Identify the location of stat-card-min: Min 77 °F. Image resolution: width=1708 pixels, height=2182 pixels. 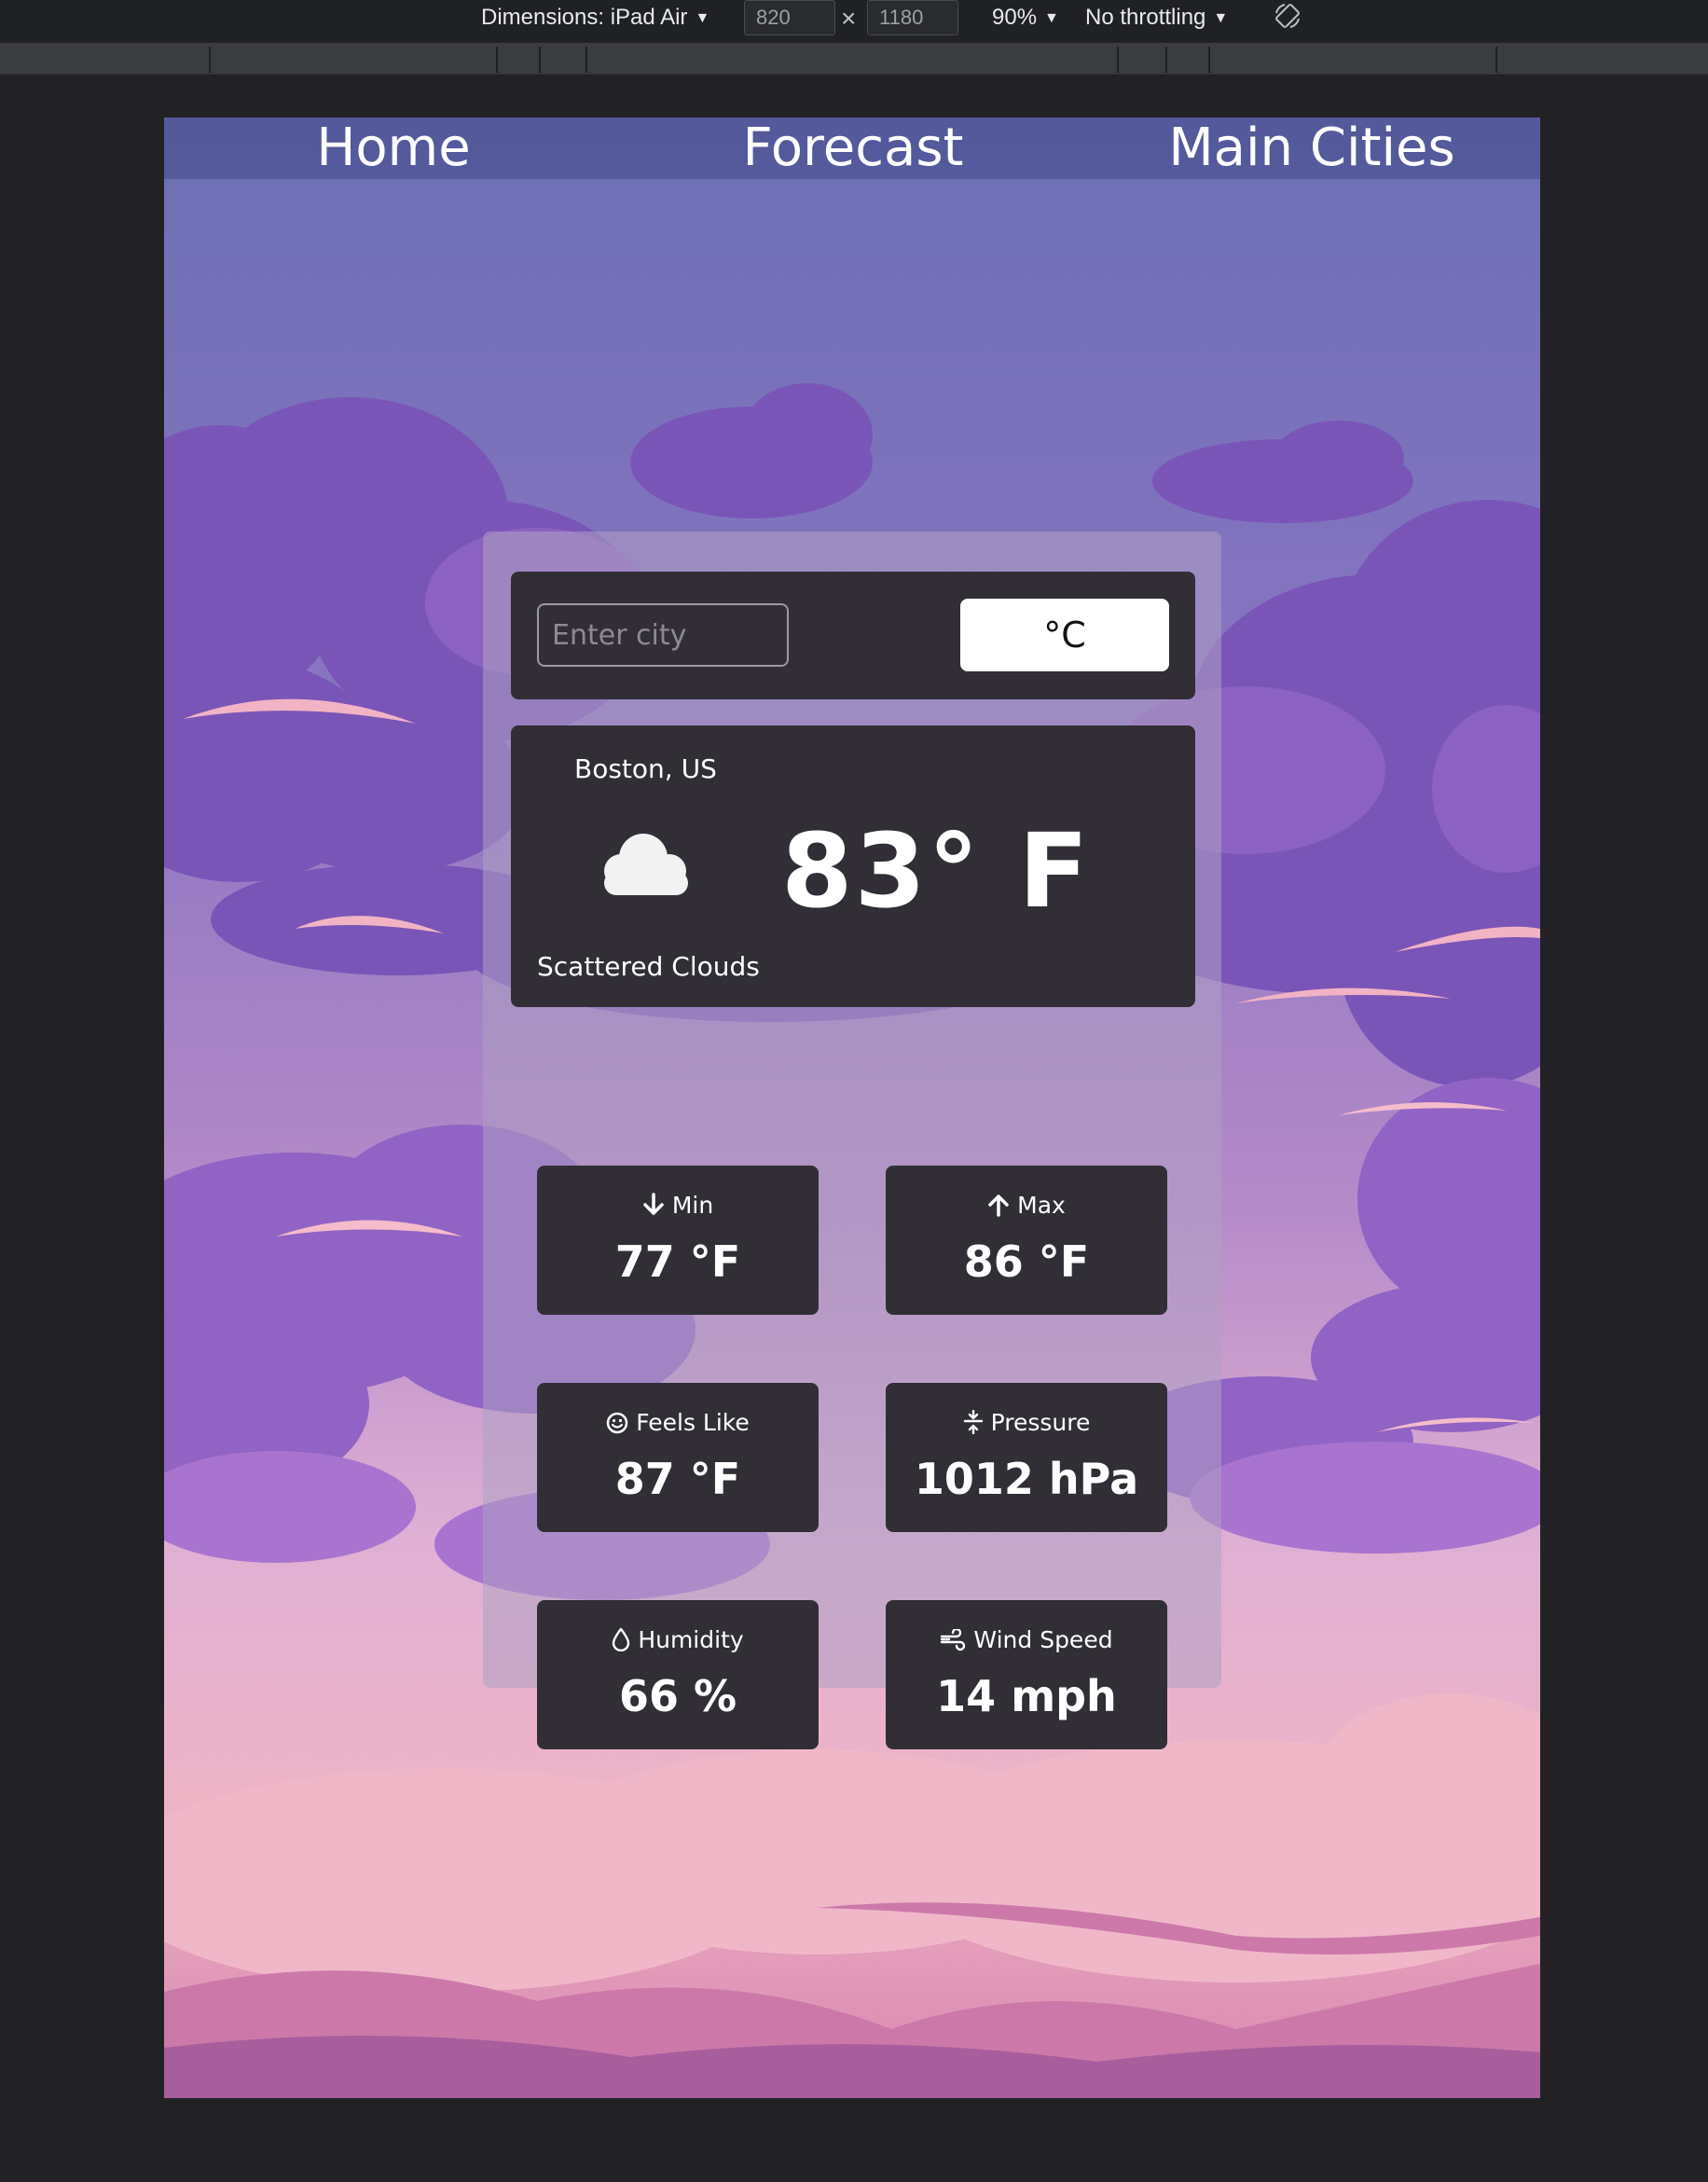
(678, 1240).